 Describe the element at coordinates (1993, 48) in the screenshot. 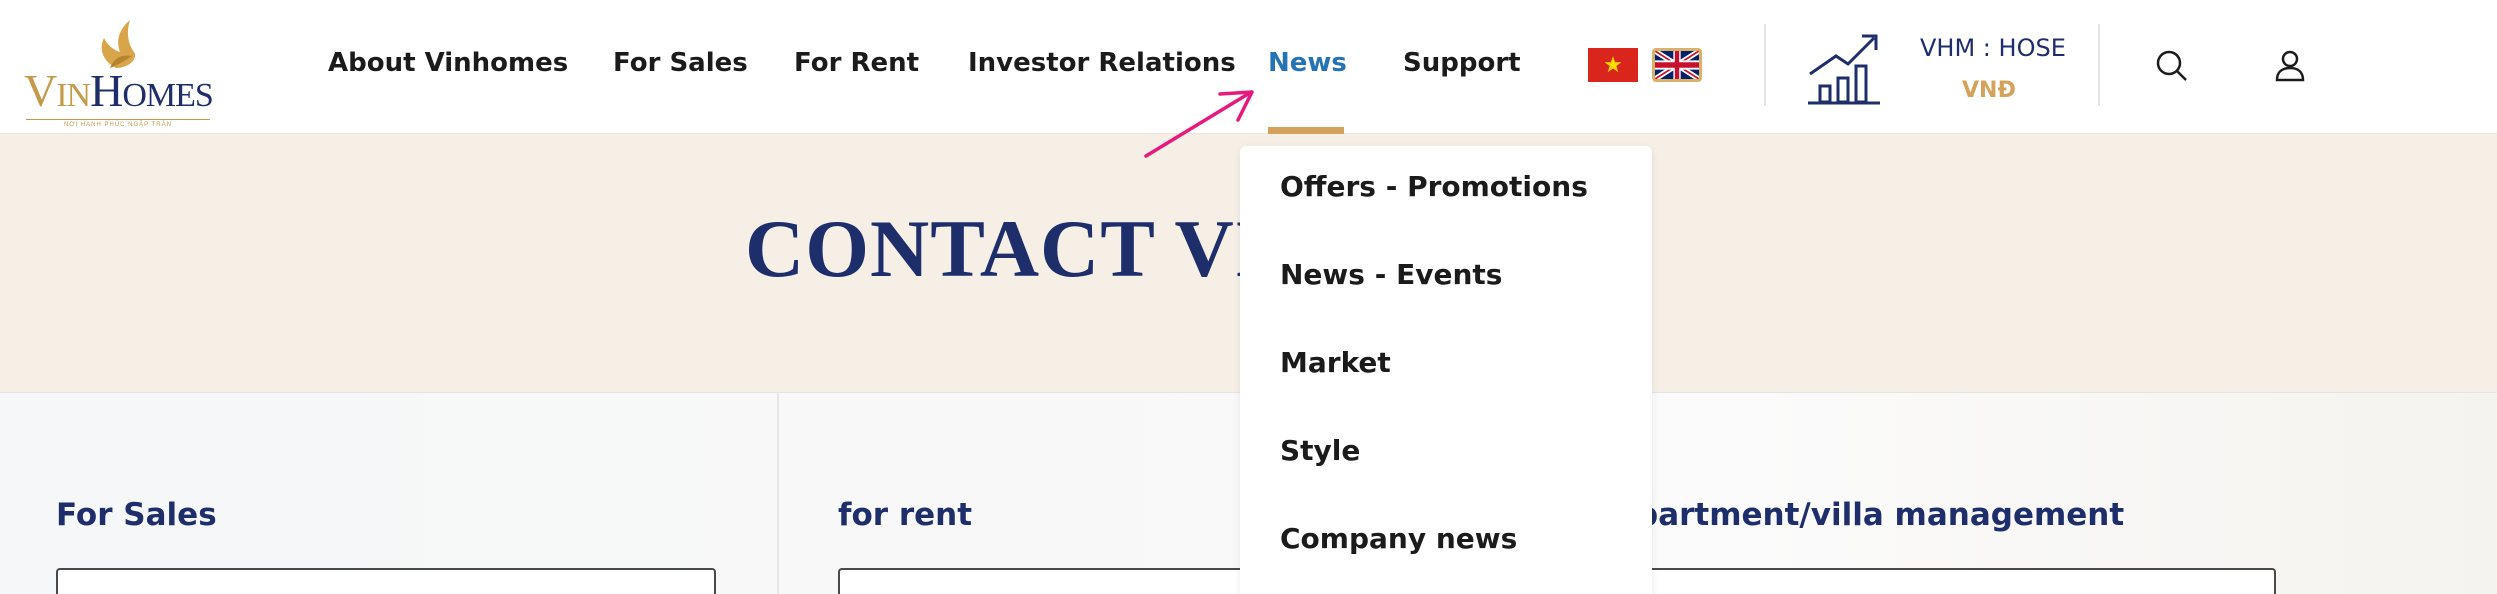

I see `stock-code: VHM : HOSE` at that location.